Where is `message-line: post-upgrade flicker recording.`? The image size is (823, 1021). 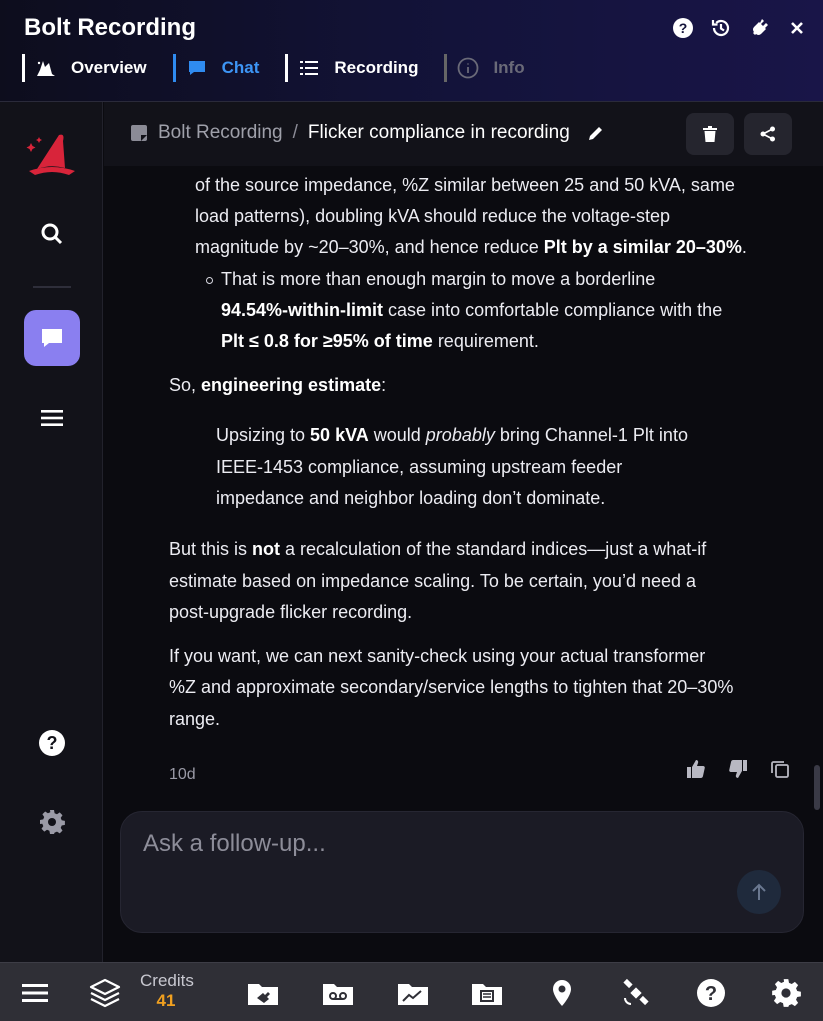
message-line: post-upgrade flicker recording. is located at coordinates (291, 612).